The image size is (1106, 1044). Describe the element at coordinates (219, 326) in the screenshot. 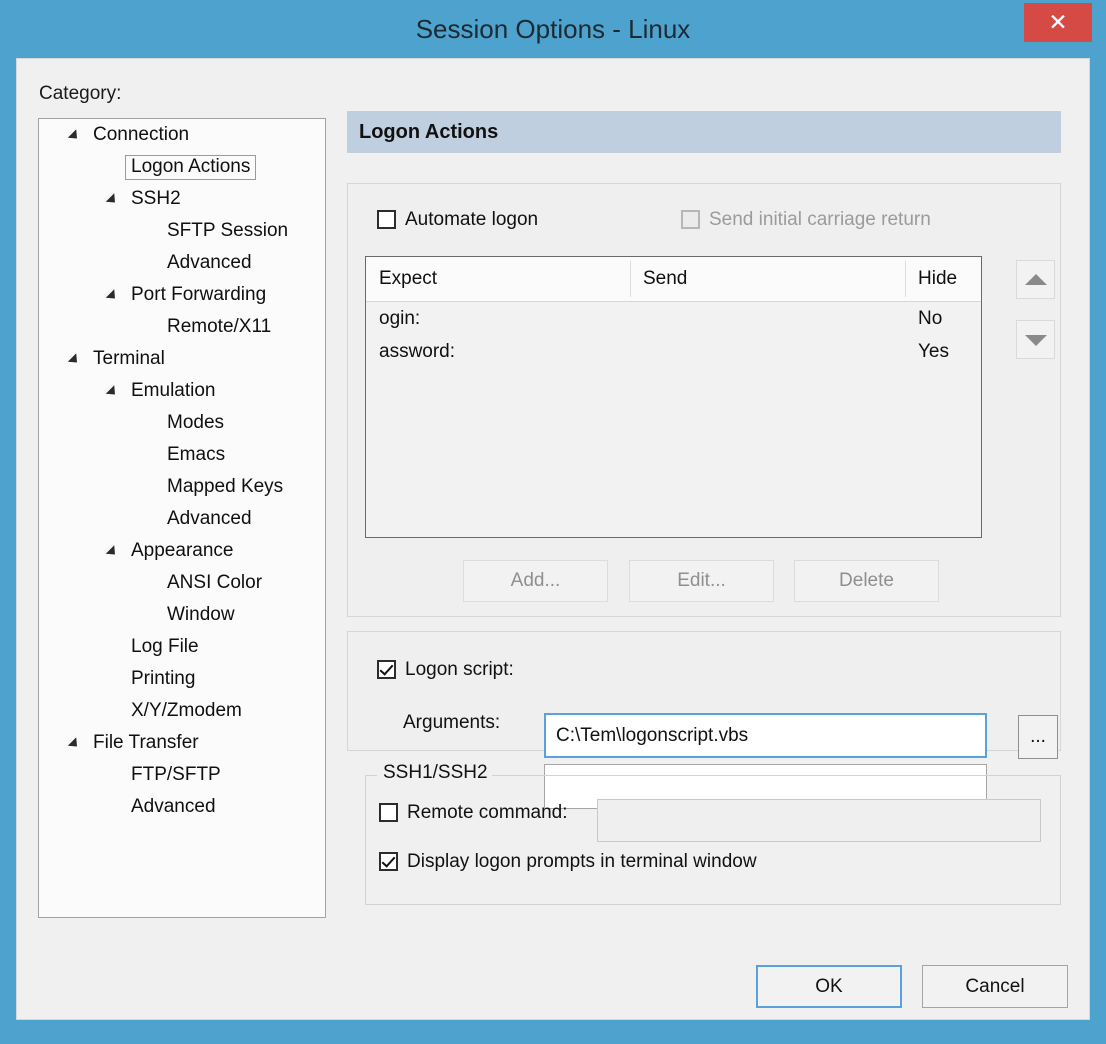

I see `sidebar-item-label: Remote/X11` at that location.